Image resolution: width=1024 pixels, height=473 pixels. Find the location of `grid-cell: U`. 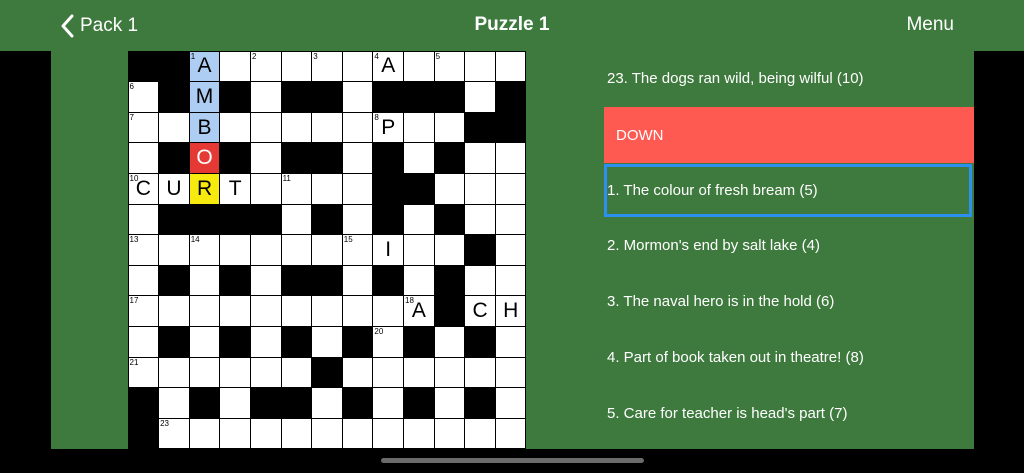

grid-cell: U is located at coordinates (174, 188).